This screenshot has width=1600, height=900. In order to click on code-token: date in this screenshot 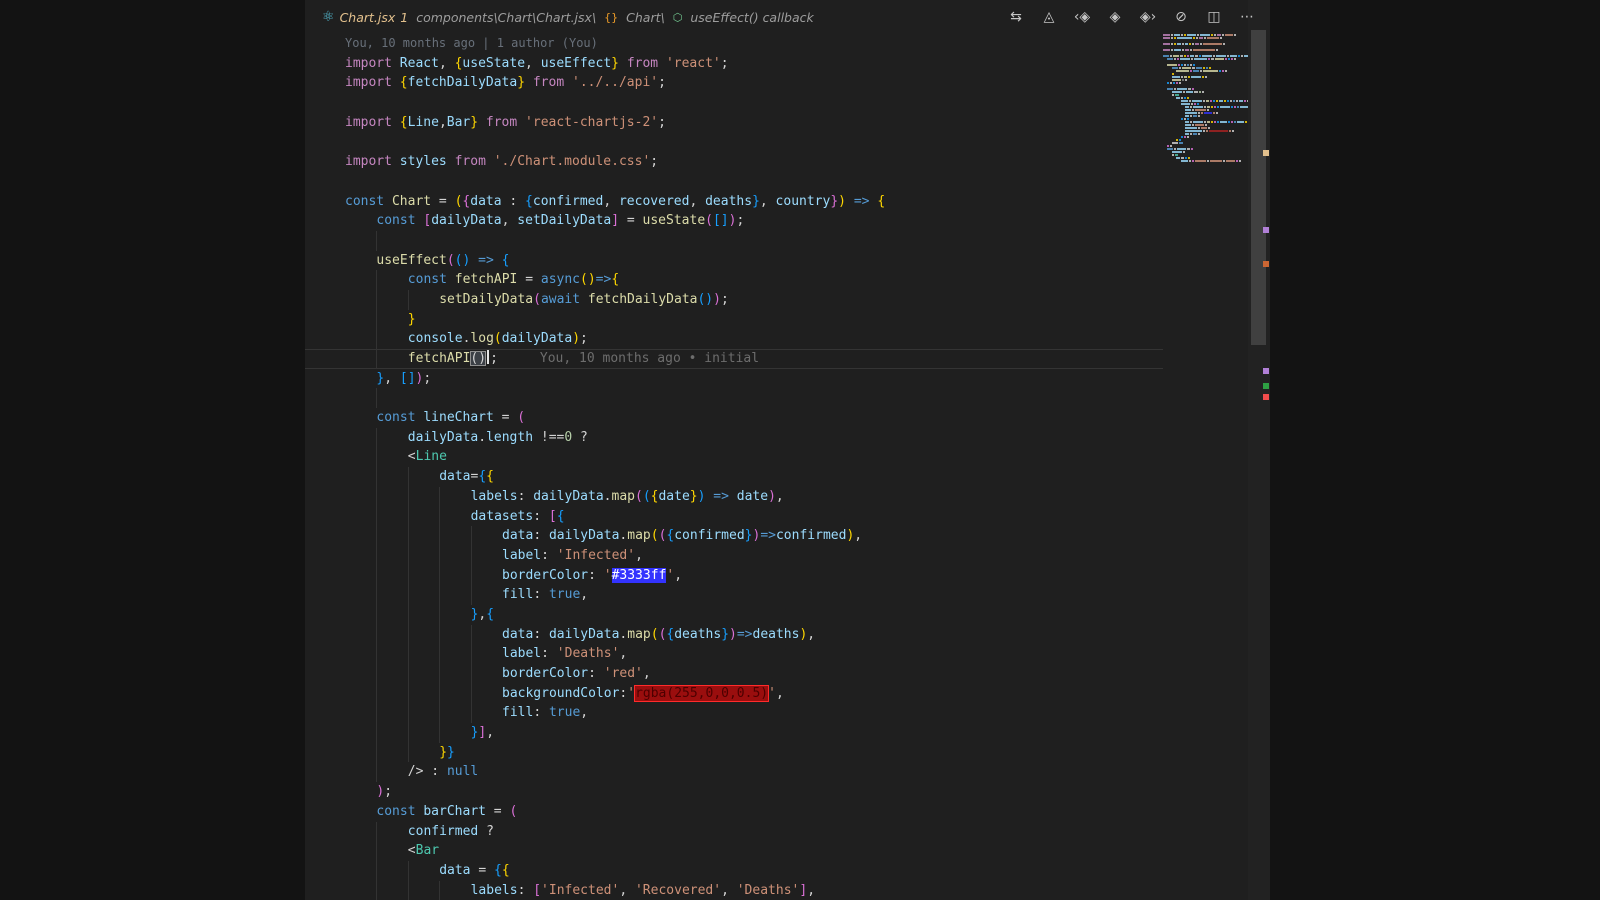, I will do `click(674, 496)`.